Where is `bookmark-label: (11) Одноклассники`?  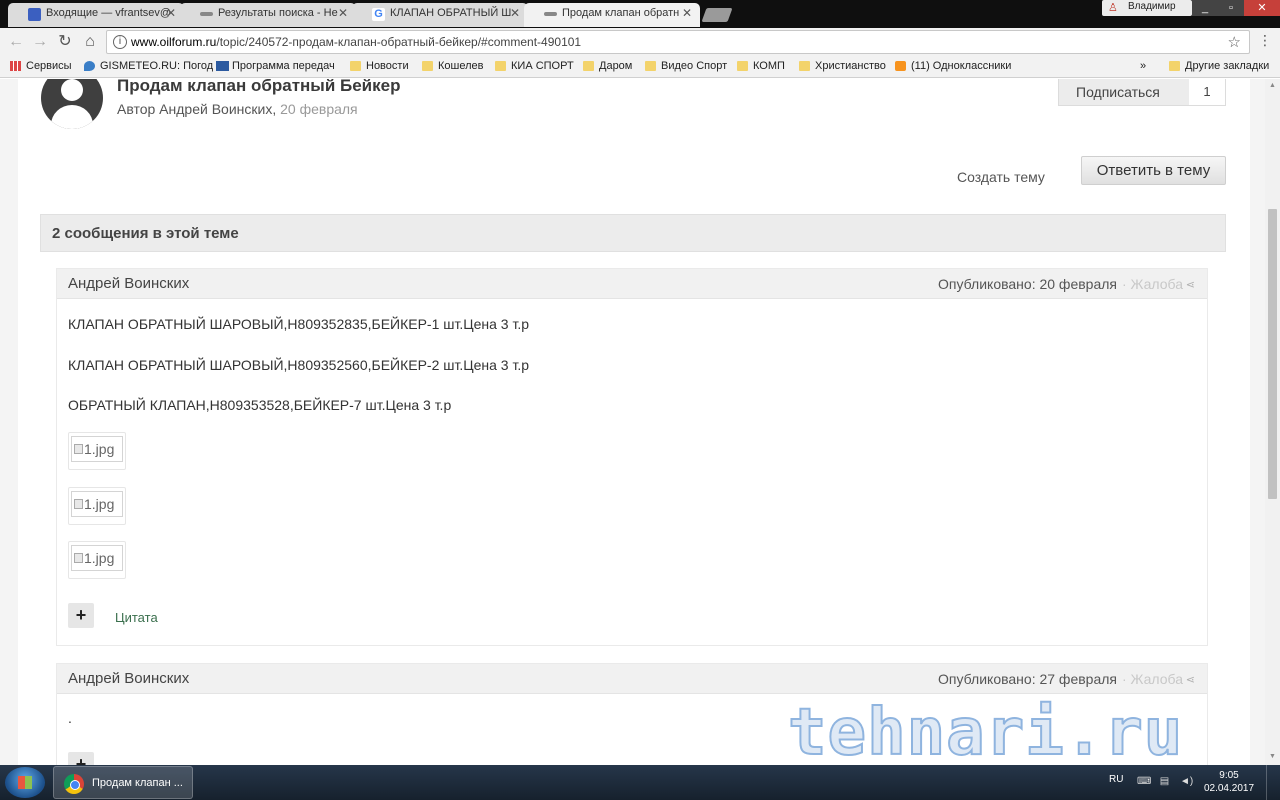
bookmark-label: (11) Одноклассники is located at coordinates (961, 66).